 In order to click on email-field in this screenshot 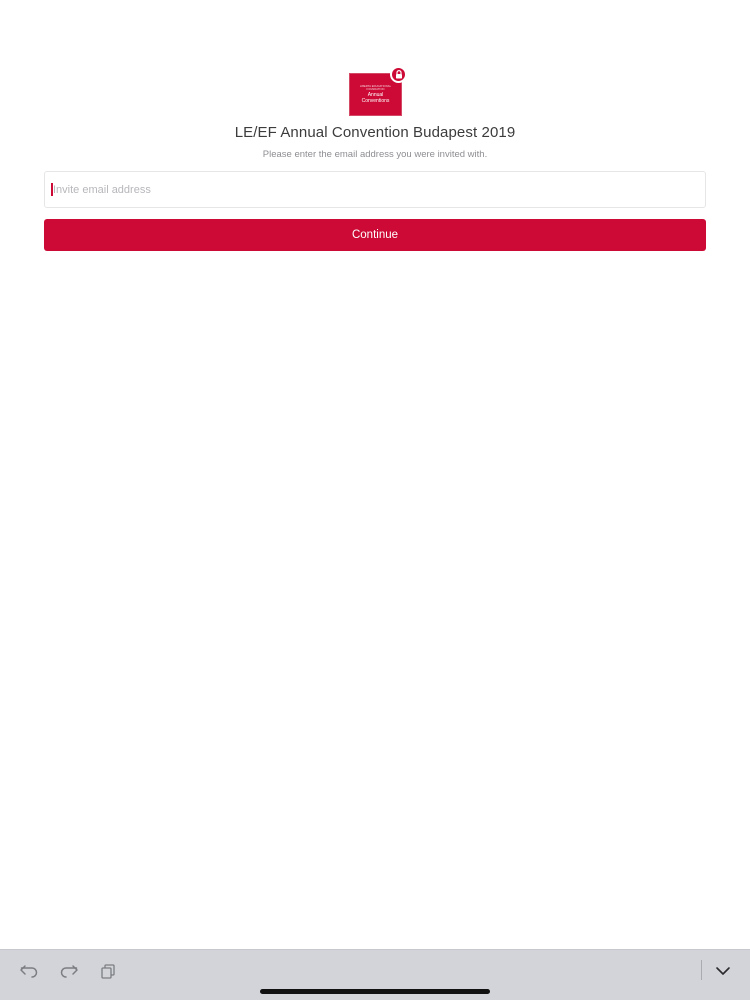, I will do `click(375, 189)`.